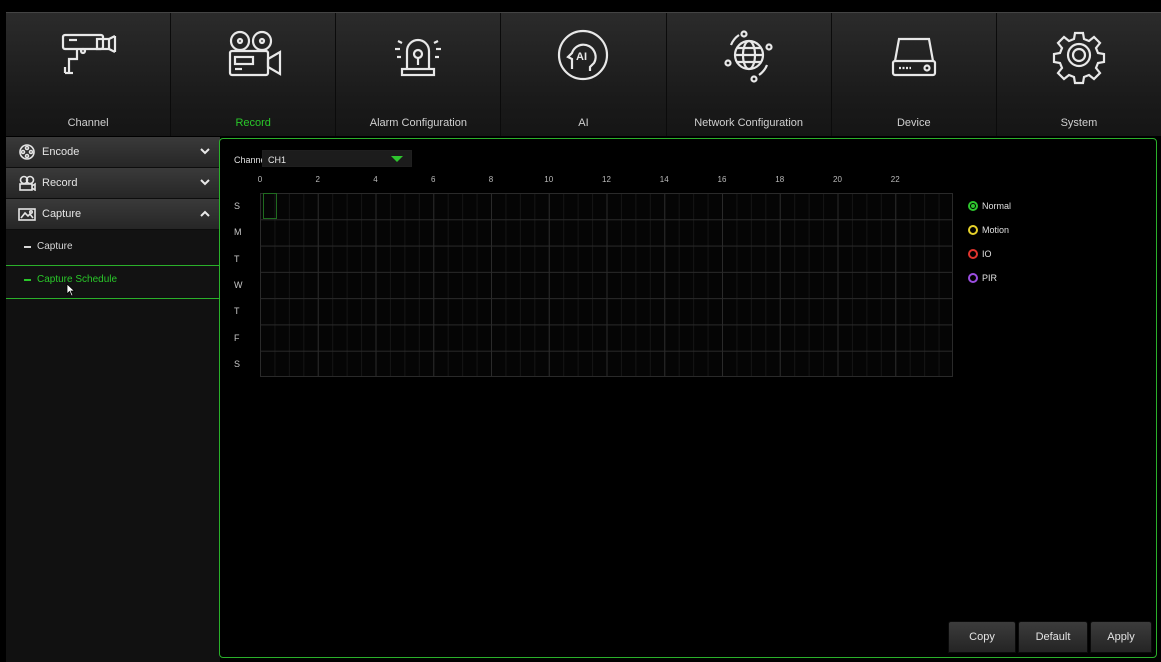 This screenshot has height=662, width=1161. Describe the element at coordinates (255, 53) in the screenshot. I see `video-camera-icon` at that location.